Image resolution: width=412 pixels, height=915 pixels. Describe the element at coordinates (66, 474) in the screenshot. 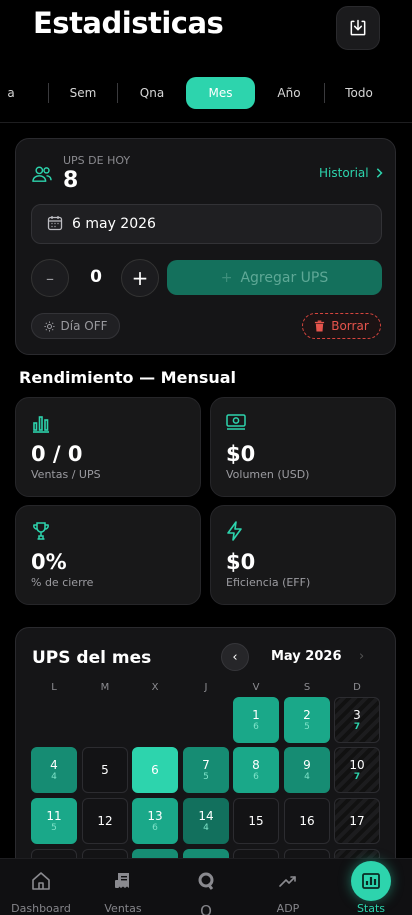

I see `metric-label: Ventas / UPS` at that location.